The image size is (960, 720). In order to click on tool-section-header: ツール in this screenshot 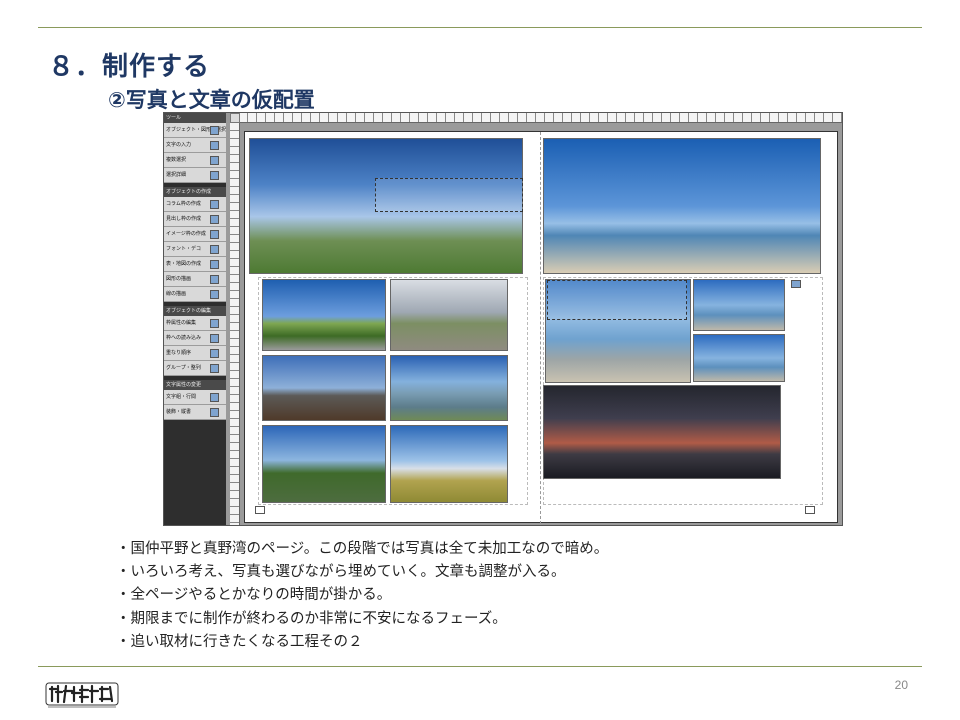, I will do `click(195, 118)`.